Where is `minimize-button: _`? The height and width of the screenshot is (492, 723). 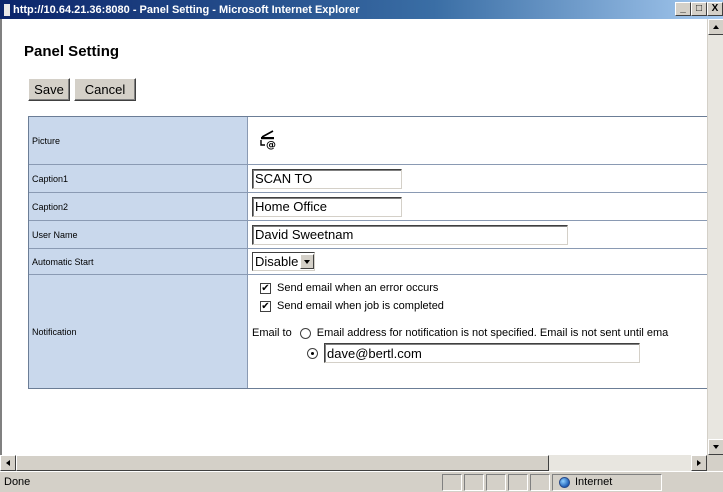
minimize-button: _ is located at coordinates (683, 9).